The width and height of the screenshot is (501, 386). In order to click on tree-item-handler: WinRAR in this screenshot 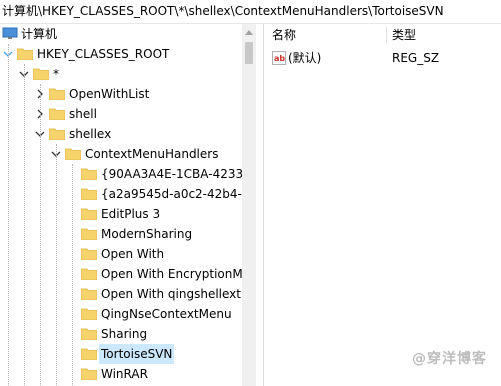, I will do `click(121, 374)`.